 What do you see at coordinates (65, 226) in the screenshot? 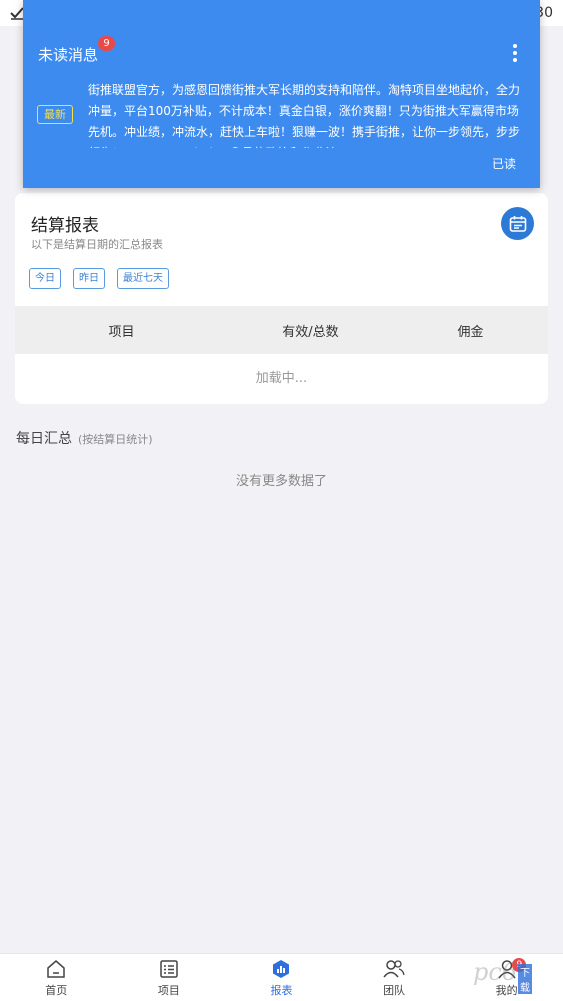
I see `report-title: 结算报表` at bounding box center [65, 226].